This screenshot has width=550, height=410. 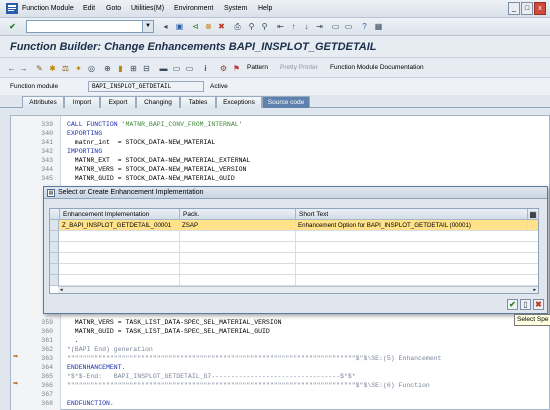 I want to click on test-icon: ◎, so click(x=91, y=68).